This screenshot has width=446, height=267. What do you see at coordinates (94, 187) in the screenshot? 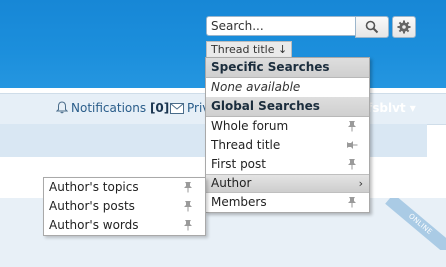
I see `menu-item-label: Author's topics` at bounding box center [94, 187].